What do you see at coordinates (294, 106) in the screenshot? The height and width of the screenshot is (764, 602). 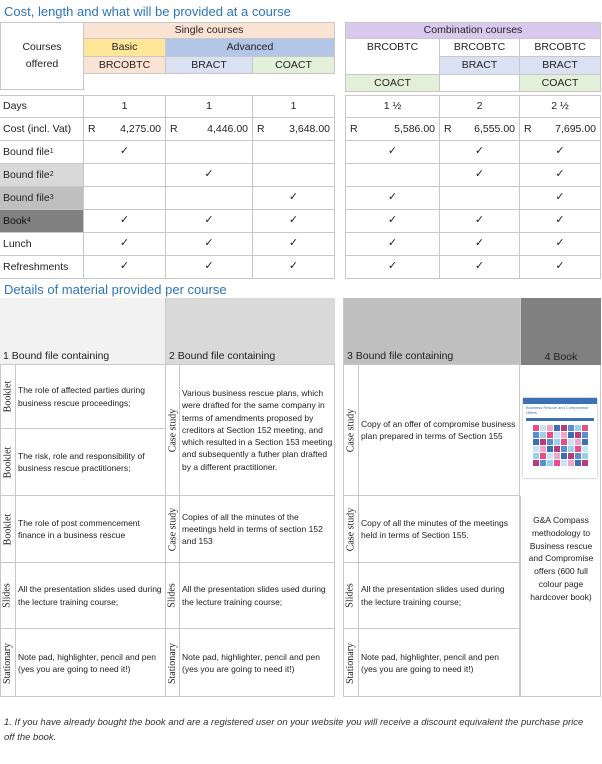 I see `days-coact: 1` at bounding box center [294, 106].